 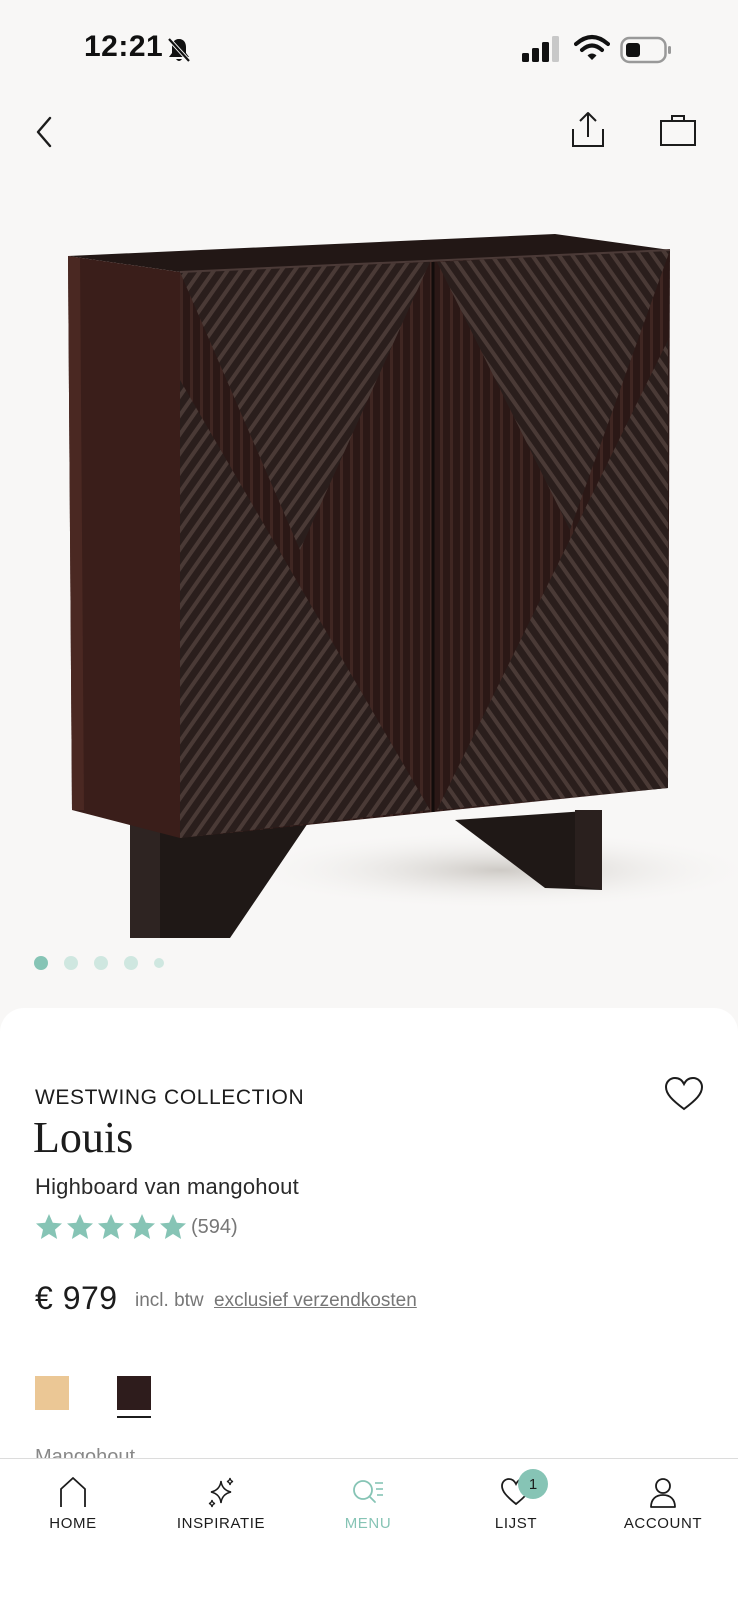 I want to click on rating: (594), so click(x=136, y=1227).